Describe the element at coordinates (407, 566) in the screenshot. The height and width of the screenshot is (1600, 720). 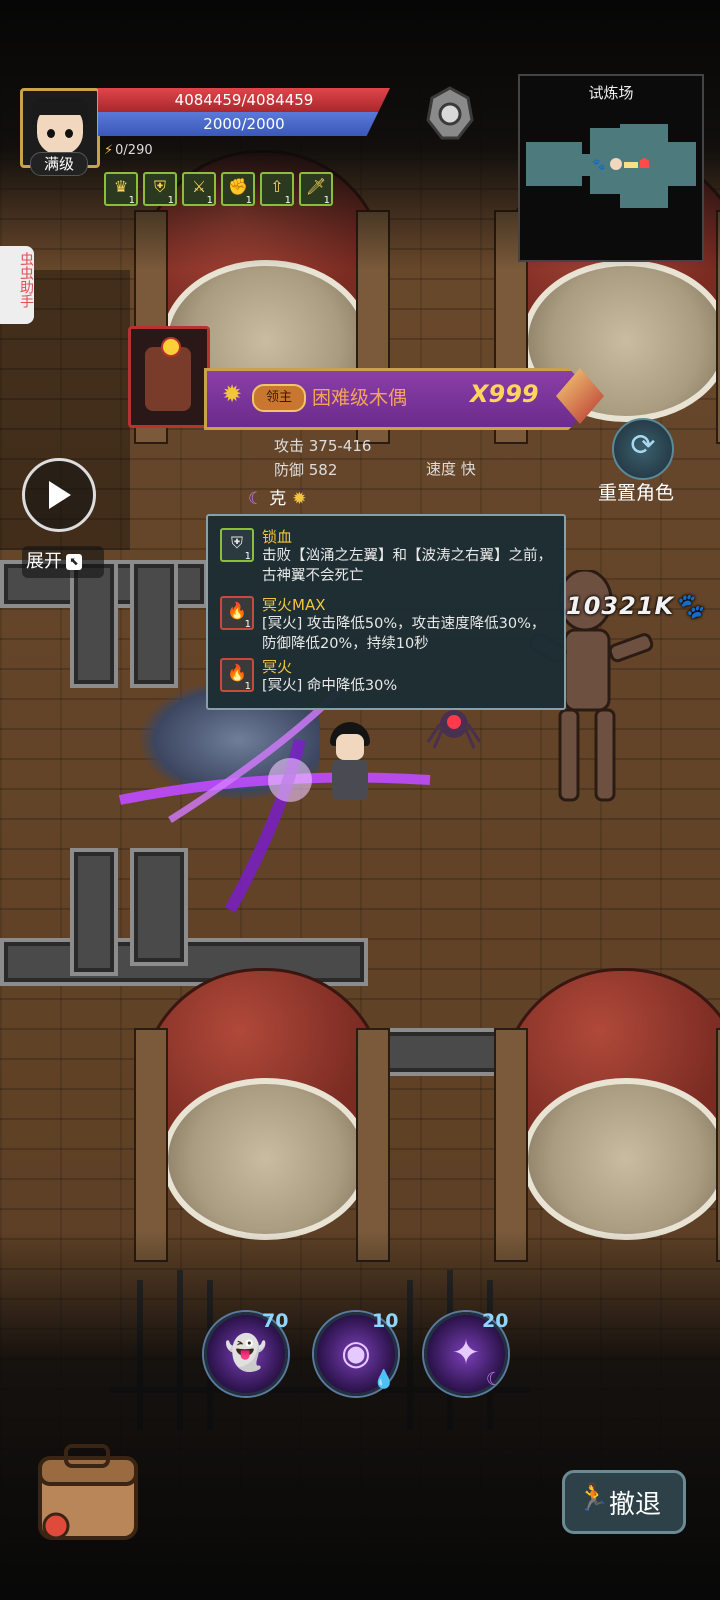
I see `tooltip-skill-desc: 击败【汹涌之左翼】和【波涛之右翼】之前，古神翼不会死亡` at that location.